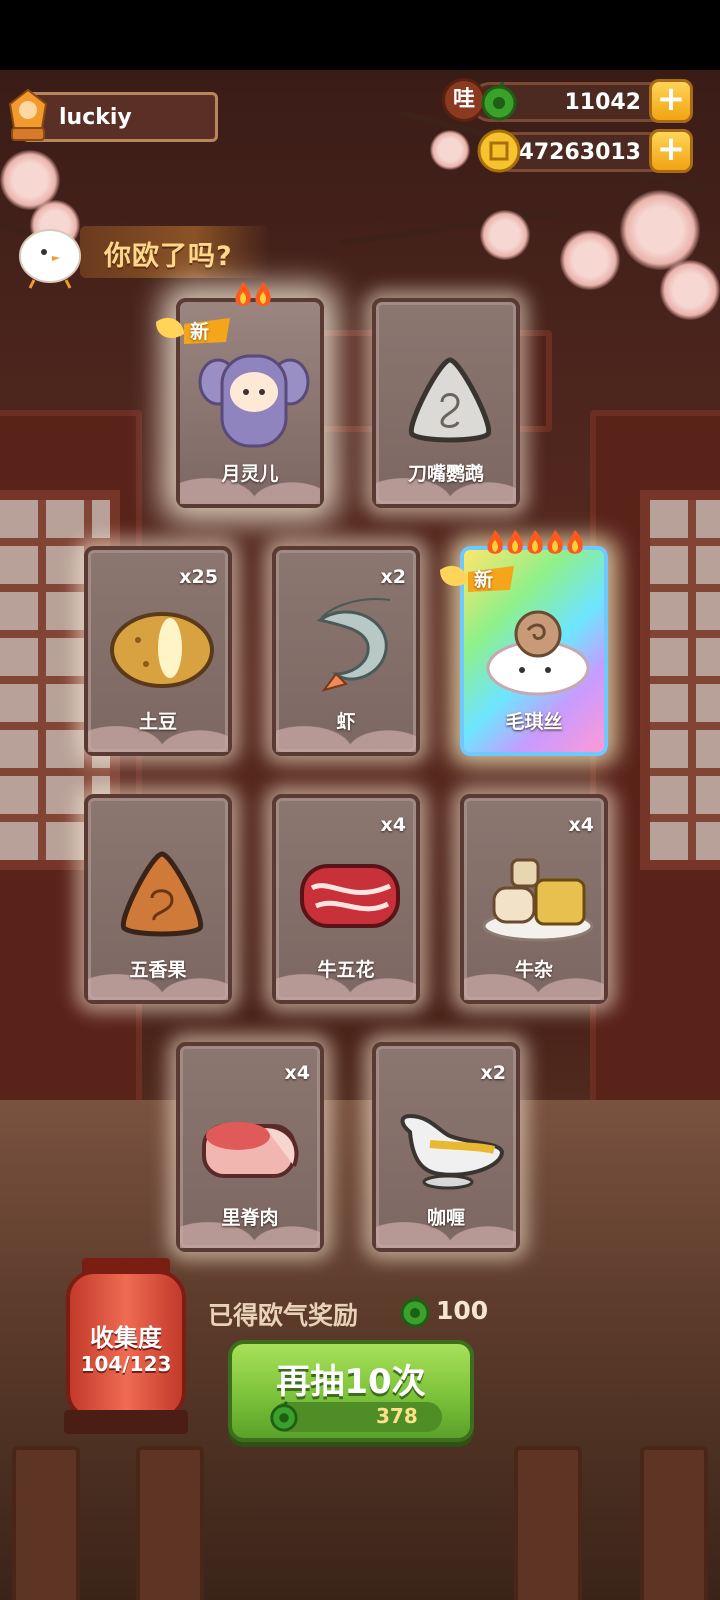 The height and width of the screenshot is (1600, 720). I want to click on shrimp-icon, so click(353, 645).